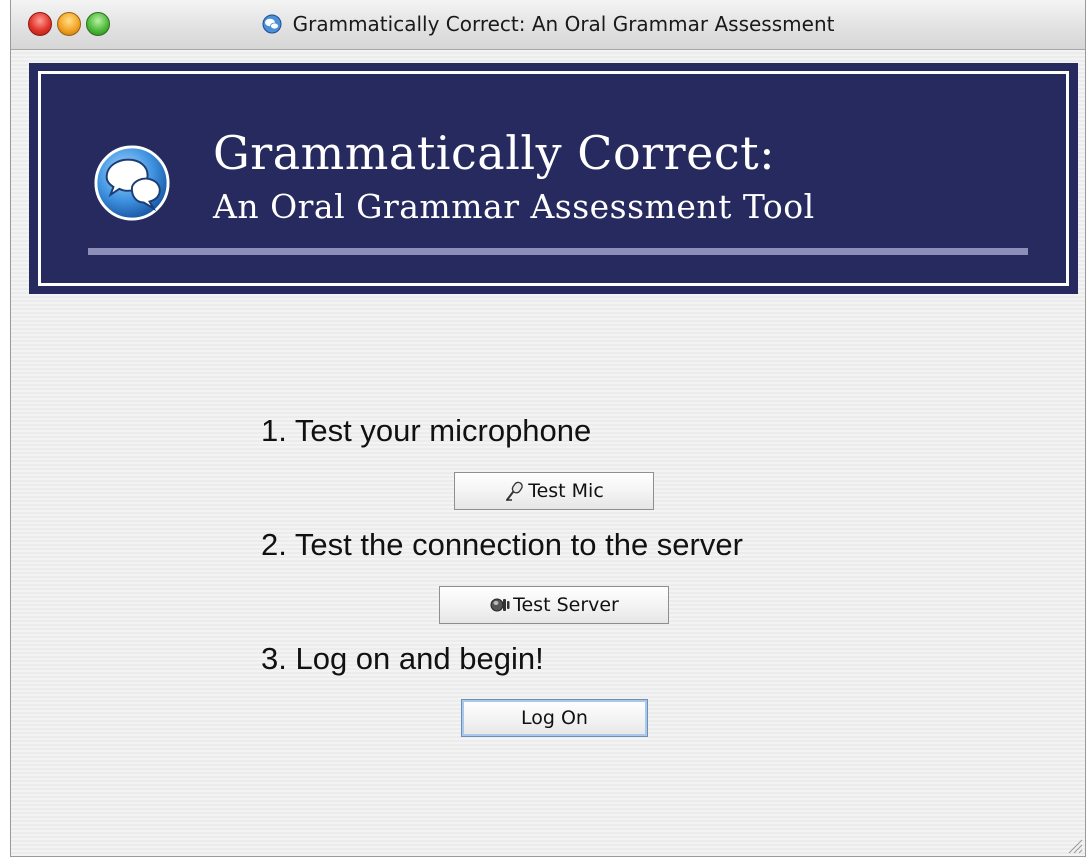 The width and height of the screenshot is (1086, 859). I want to click on test-server-button-label: Test Server, so click(566, 605).